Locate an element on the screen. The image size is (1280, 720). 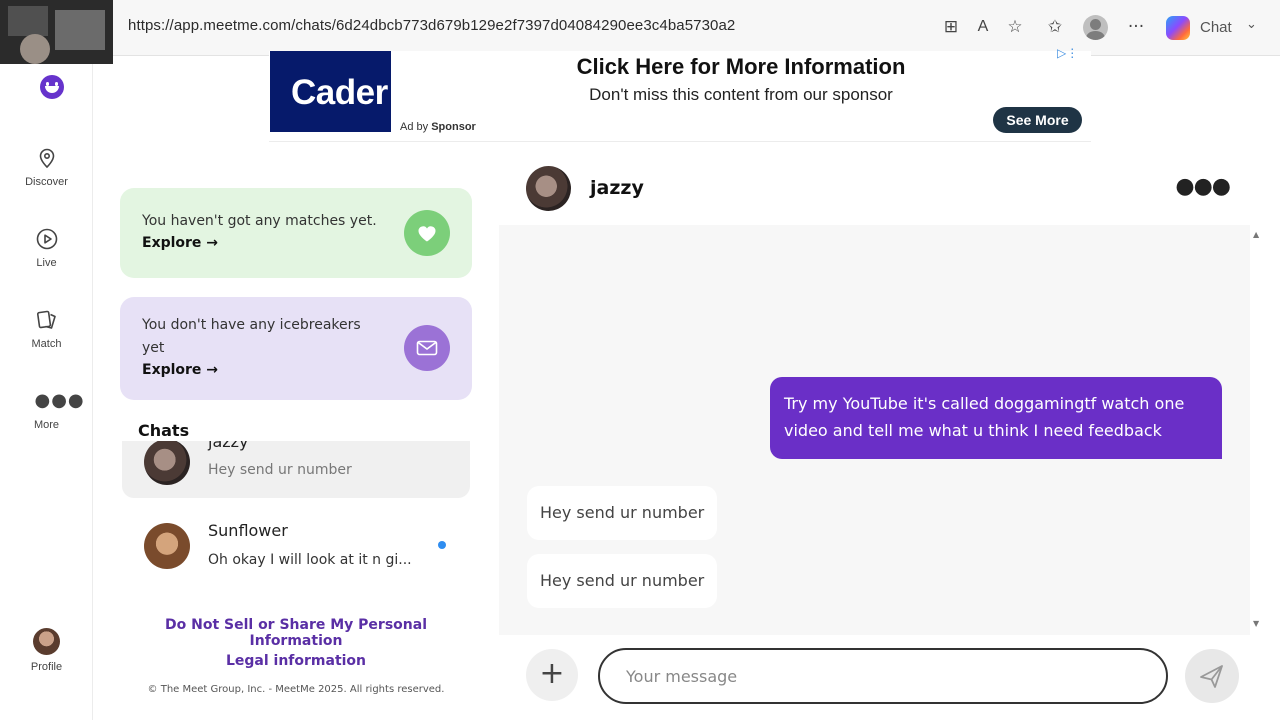
chat-list-item: jazzy Hey send ur number is located at coordinates (296, 469).